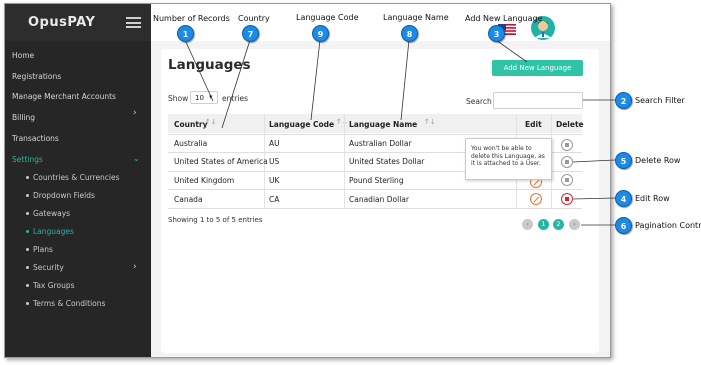 This screenshot has width=701, height=365. I want to click on callout-badge: 6, so click(623, 225).